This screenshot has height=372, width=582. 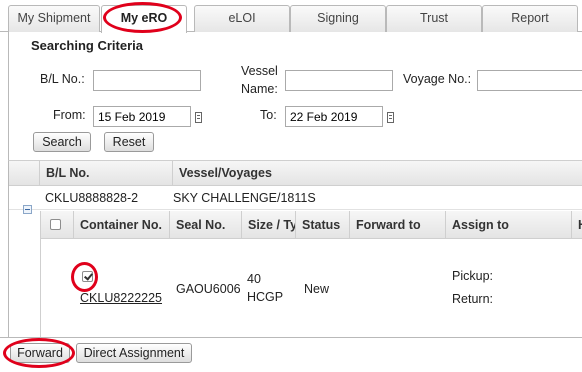 What do you see at coordinates (259, 89) in the screenshot?
I see `vessel-name-label-line2: Name:` at bounding box center [259, 89].